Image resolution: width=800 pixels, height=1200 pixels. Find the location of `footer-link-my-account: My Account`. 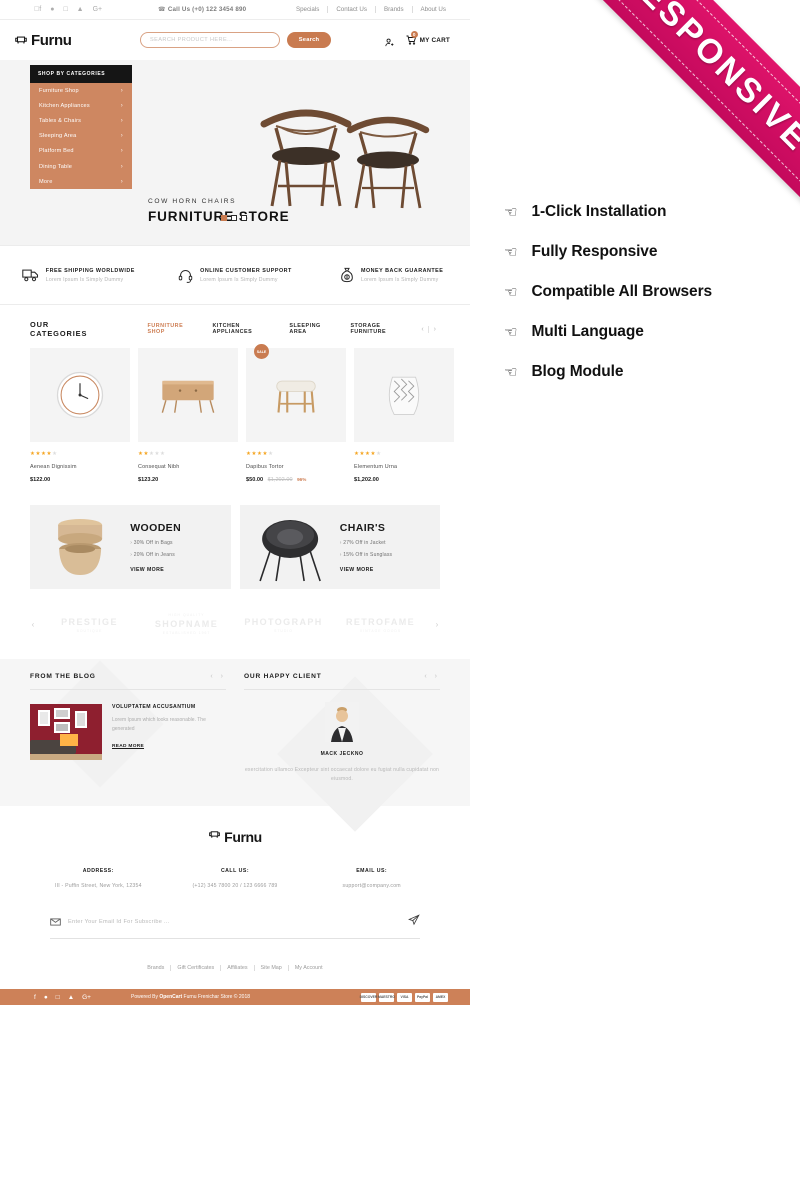

footer-link-my-account: My Account is located at coordinates (309, 968).